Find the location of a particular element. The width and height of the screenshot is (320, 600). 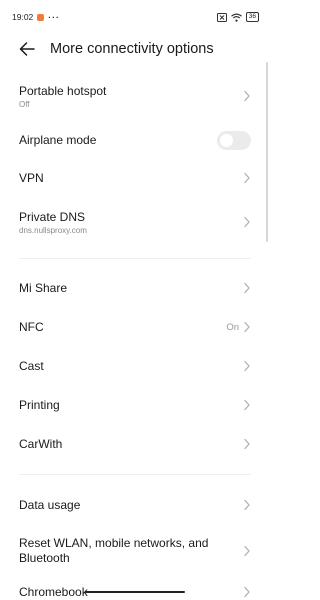

notification-icon is located at coordinates (41, 17).